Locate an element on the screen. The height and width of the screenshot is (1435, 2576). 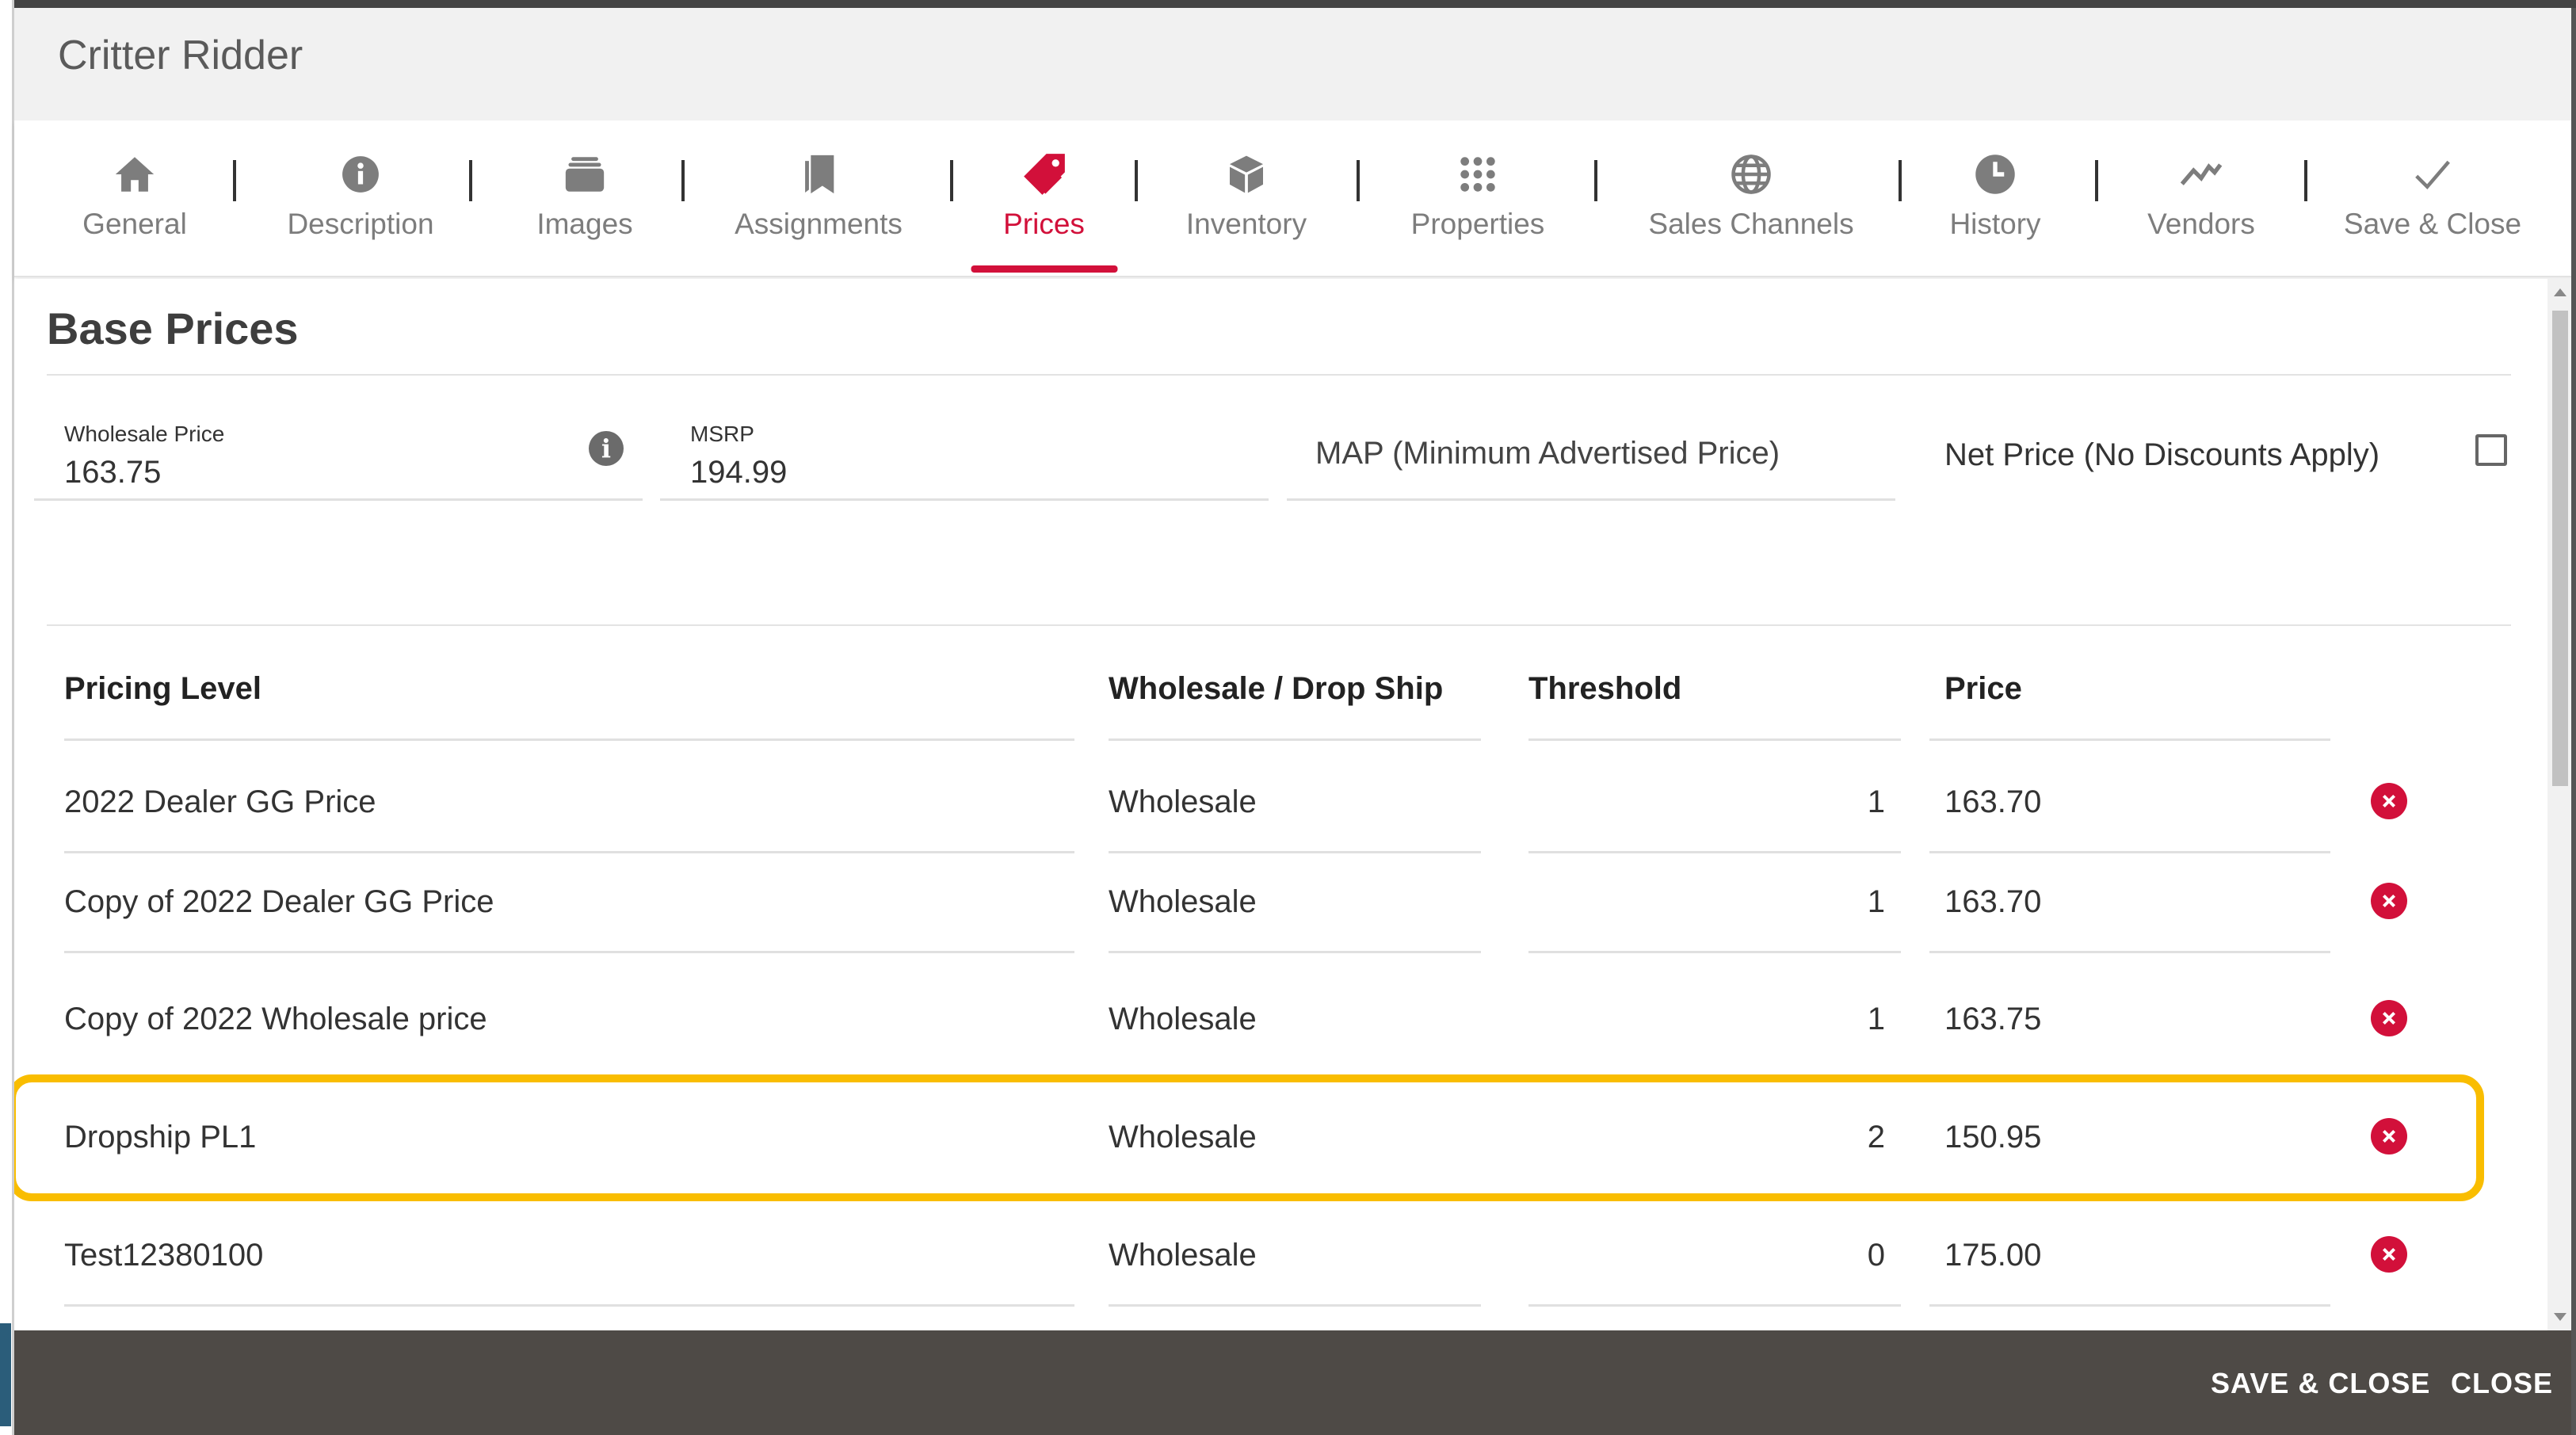
row-pricing-level: Copy of 2022 Dealer GG Price is located at coordinates (279, 902).